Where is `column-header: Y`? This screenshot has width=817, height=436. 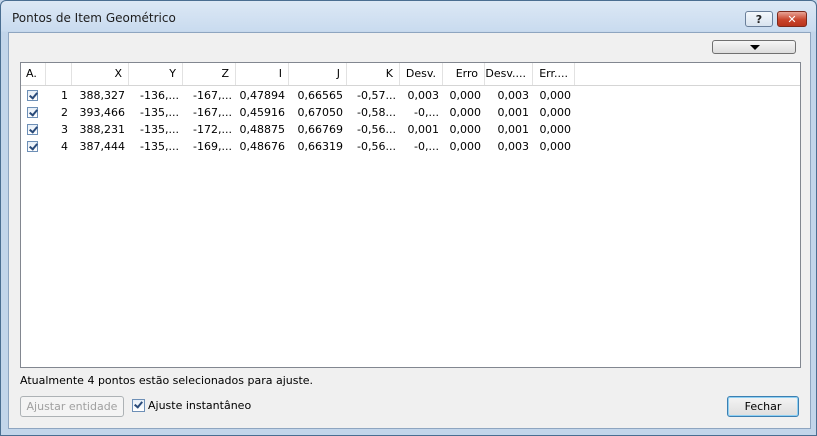 column-header: Y is located at coordinates (156, 74).